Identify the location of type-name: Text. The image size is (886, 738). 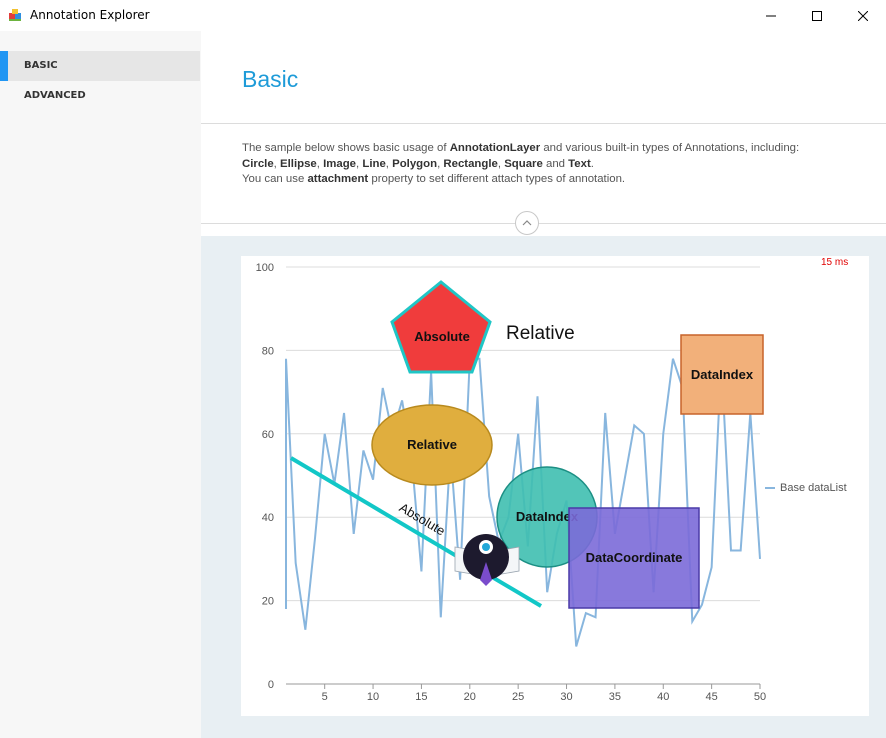
(579, 163).